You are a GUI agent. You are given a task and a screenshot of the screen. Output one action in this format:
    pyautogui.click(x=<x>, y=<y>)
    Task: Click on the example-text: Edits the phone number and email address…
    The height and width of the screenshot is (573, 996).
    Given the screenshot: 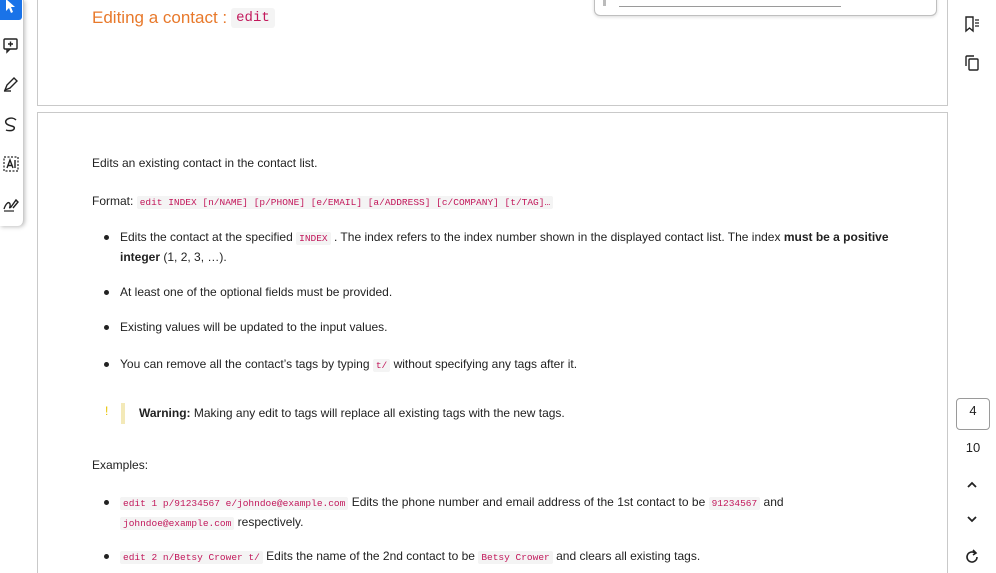 What is the action you would take?
    pyautogui.click(x=528, y=502)
    